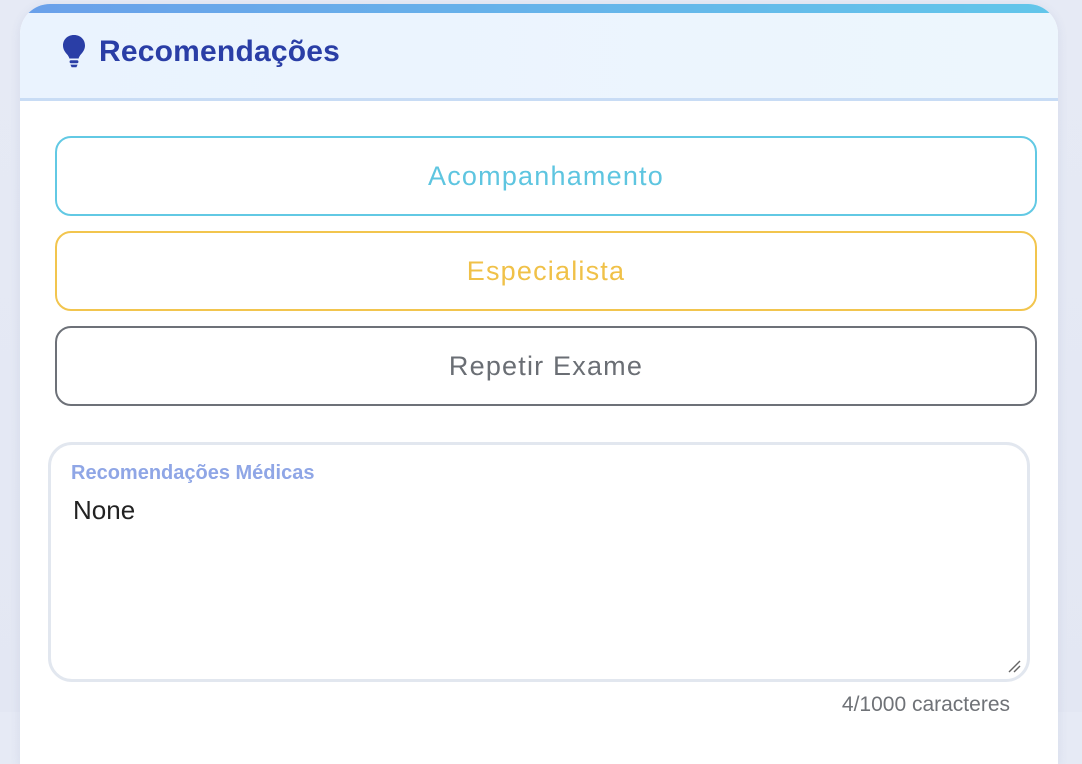  I want to click on panel-title: Recomendações, so click(220, 51).